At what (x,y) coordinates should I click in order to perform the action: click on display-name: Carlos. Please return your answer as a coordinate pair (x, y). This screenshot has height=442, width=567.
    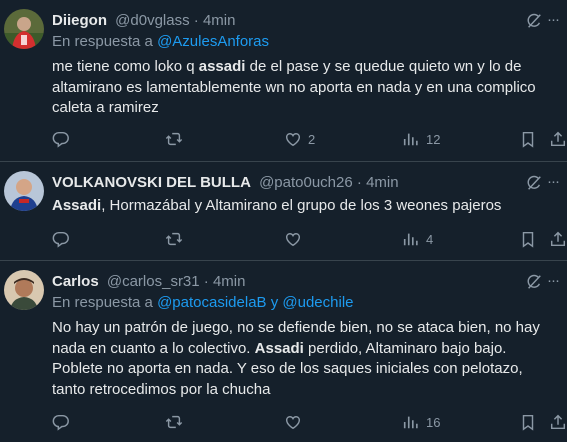
    Looking at the image, I should click on (75, 281).